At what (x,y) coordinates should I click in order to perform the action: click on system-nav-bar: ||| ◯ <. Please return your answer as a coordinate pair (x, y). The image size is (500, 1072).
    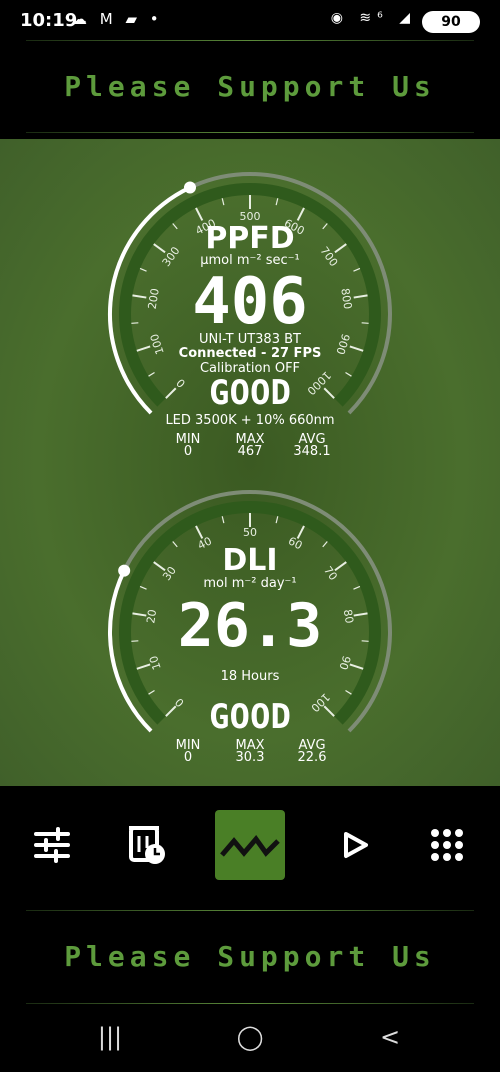
    Looking at the image, I should click on (250, 1038).